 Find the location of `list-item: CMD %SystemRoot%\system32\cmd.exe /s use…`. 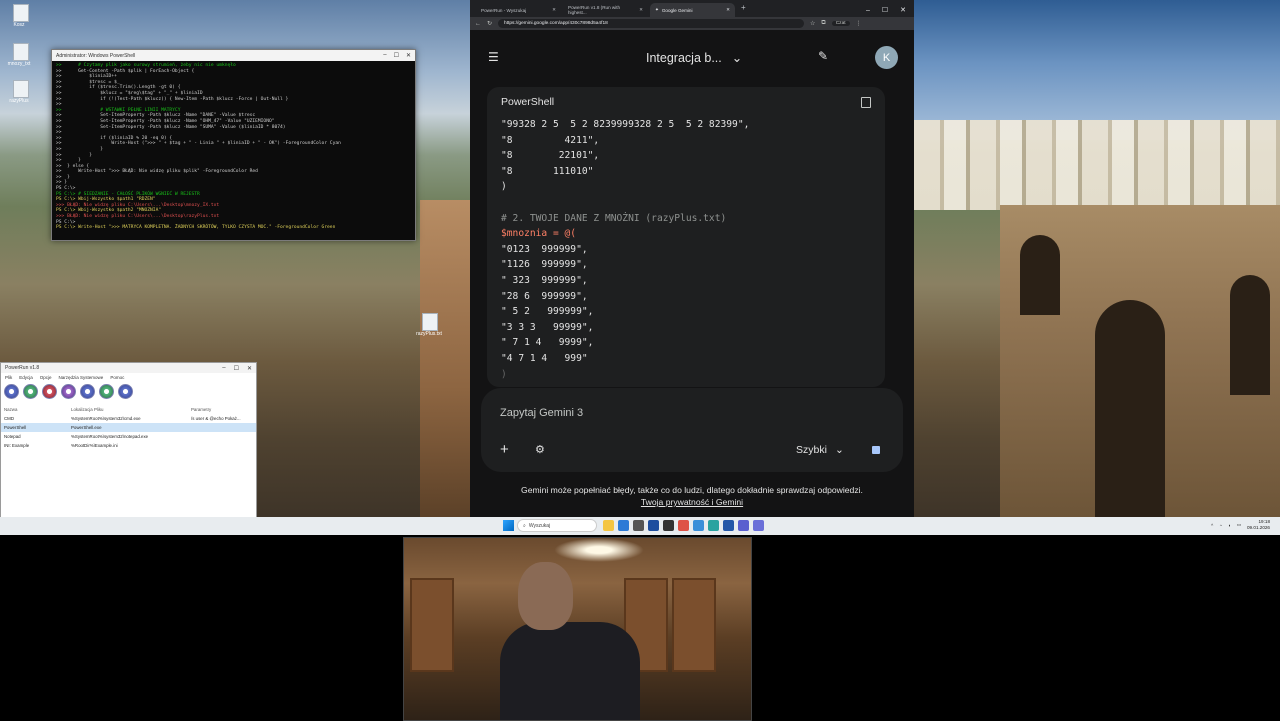

list-item: CMD %SystemRoot%\system32\cmd.exe /s use… is located at coordinates (128, 418).